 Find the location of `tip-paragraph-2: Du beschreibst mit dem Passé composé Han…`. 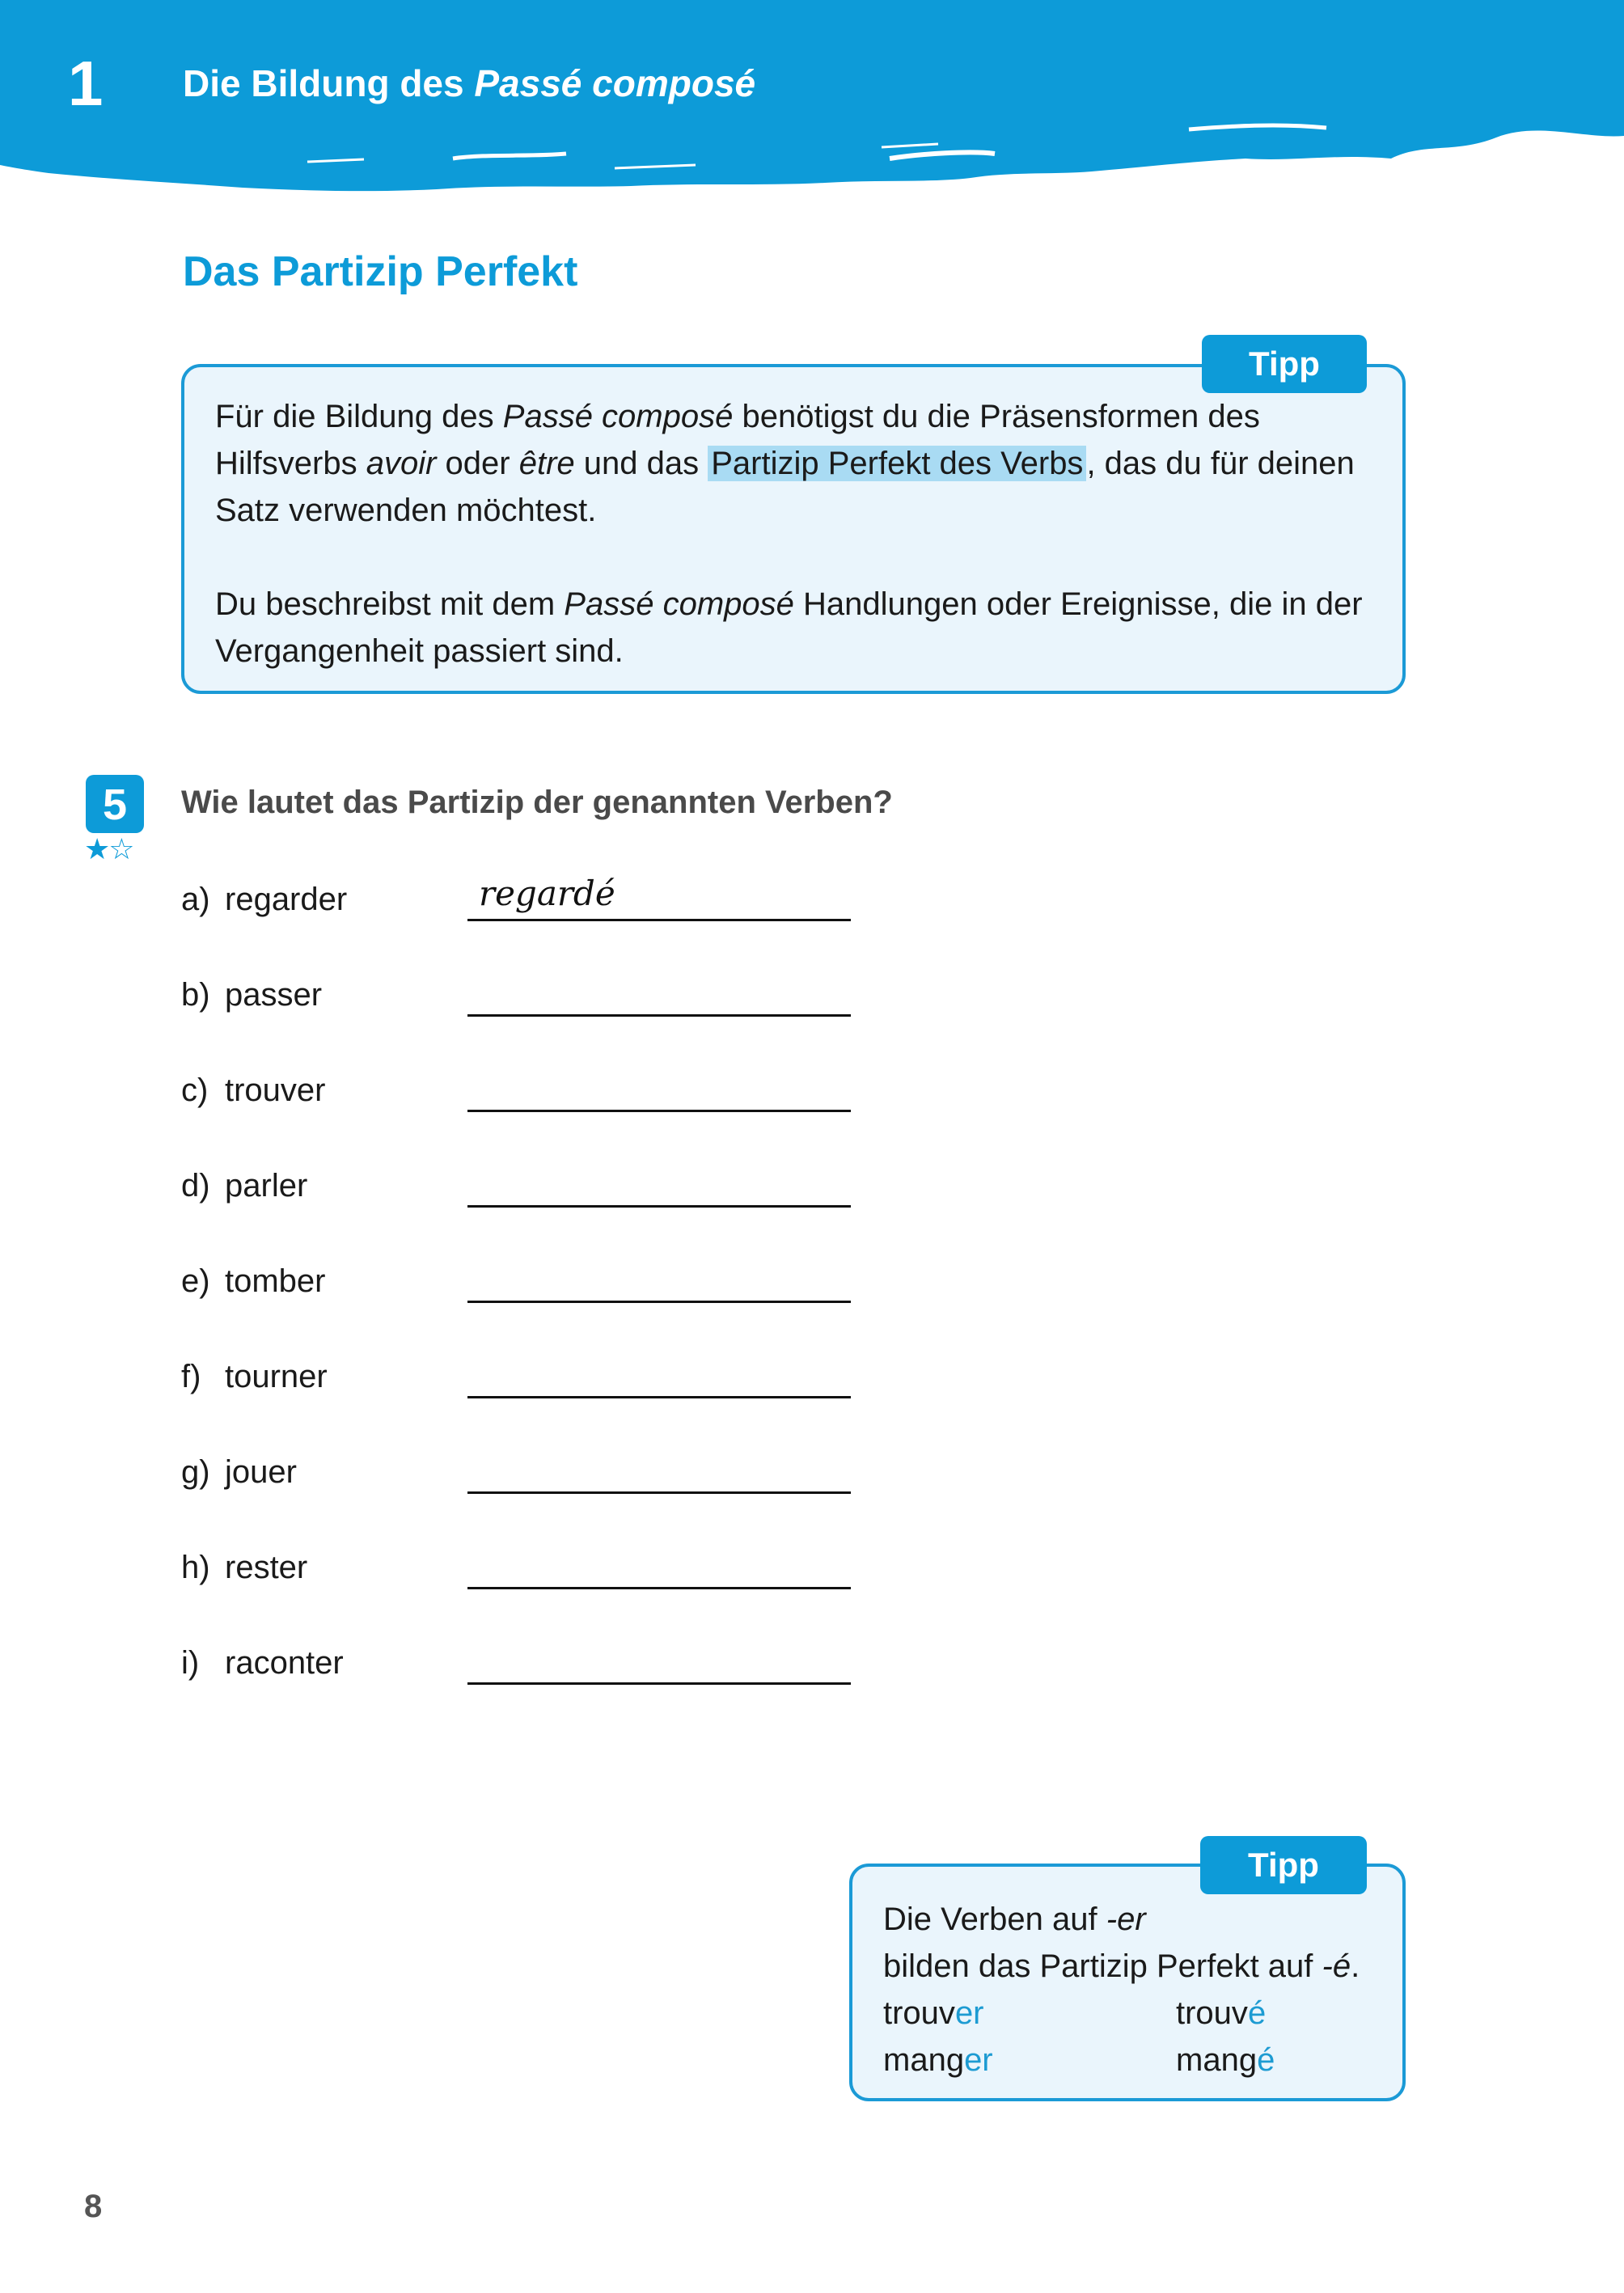

tip-paragraph-2: Du beschreibst mit dem Passé composé Han… is located at coordinates (797, 628).